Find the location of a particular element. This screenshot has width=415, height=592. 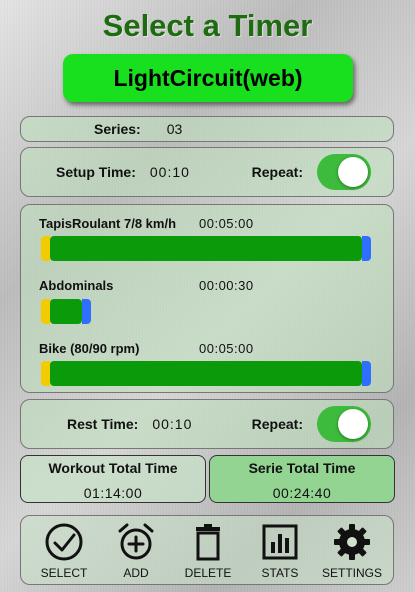

workout-total-box: Workout Total Time 01:14:00 is located at coordinates (113, 479).